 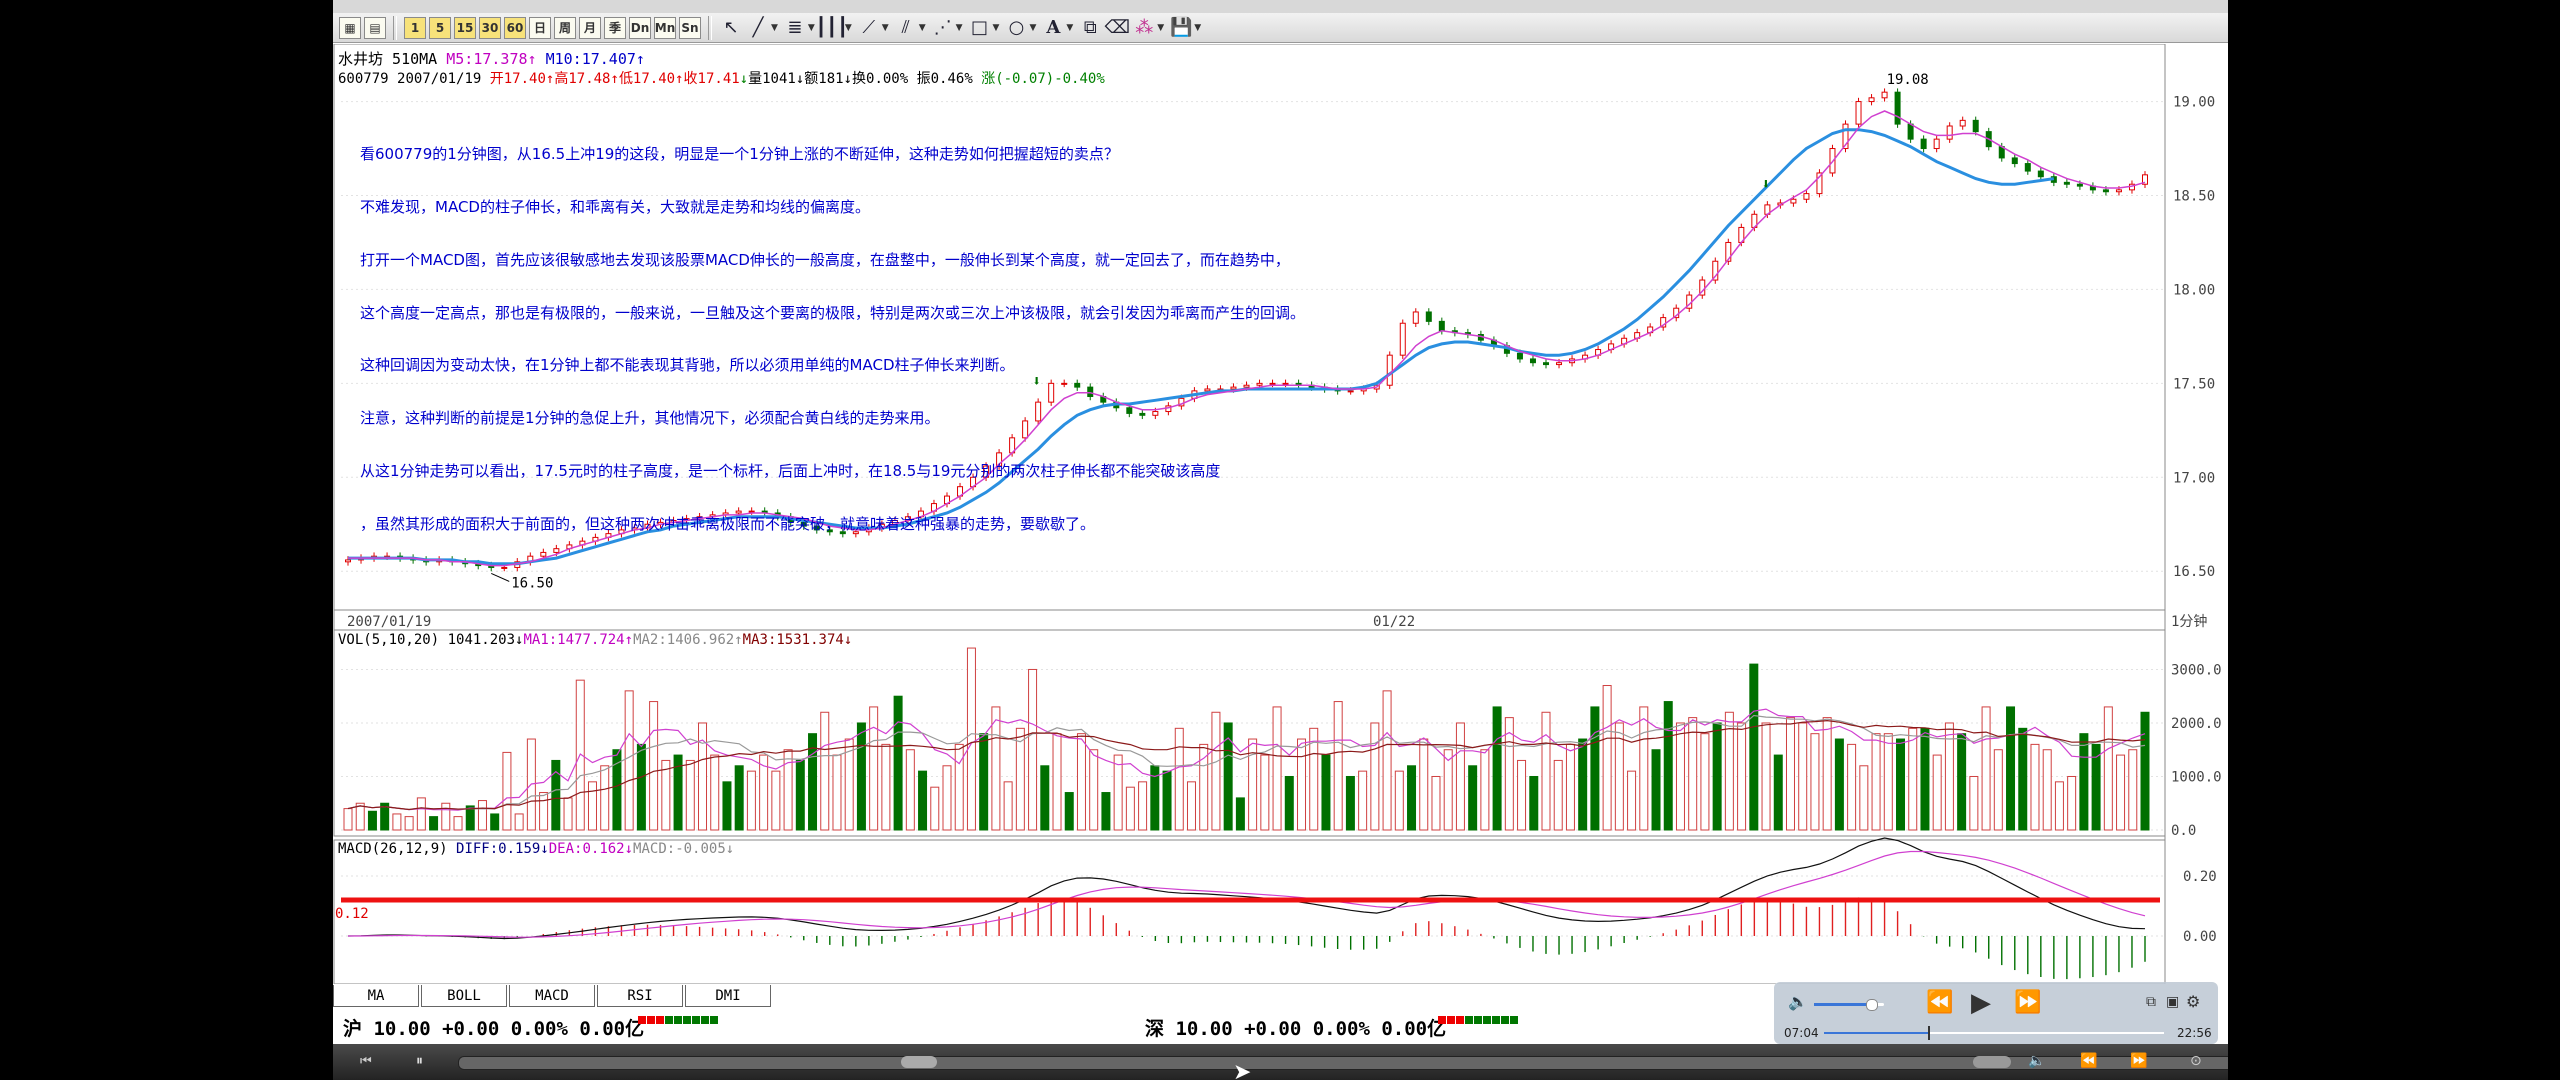 I want to click on play-icon: ▶, so click(x=1981, y=1003).